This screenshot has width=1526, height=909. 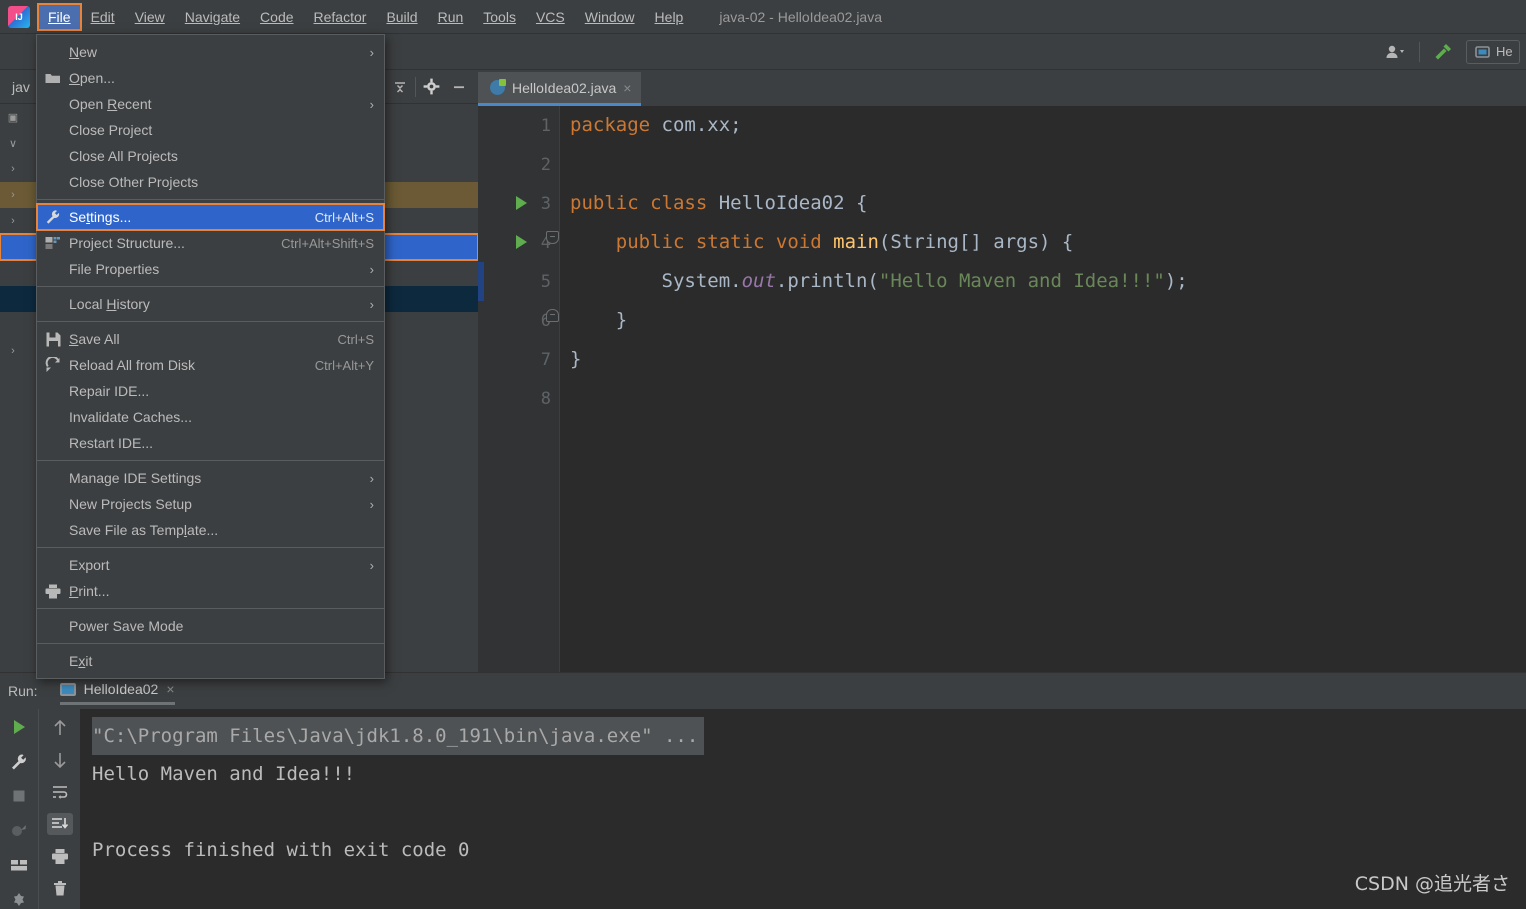 What do you see at coordinates (669, 17) in the screenshot?
I see `menu-help: Help` at bounding box center [669, 17].